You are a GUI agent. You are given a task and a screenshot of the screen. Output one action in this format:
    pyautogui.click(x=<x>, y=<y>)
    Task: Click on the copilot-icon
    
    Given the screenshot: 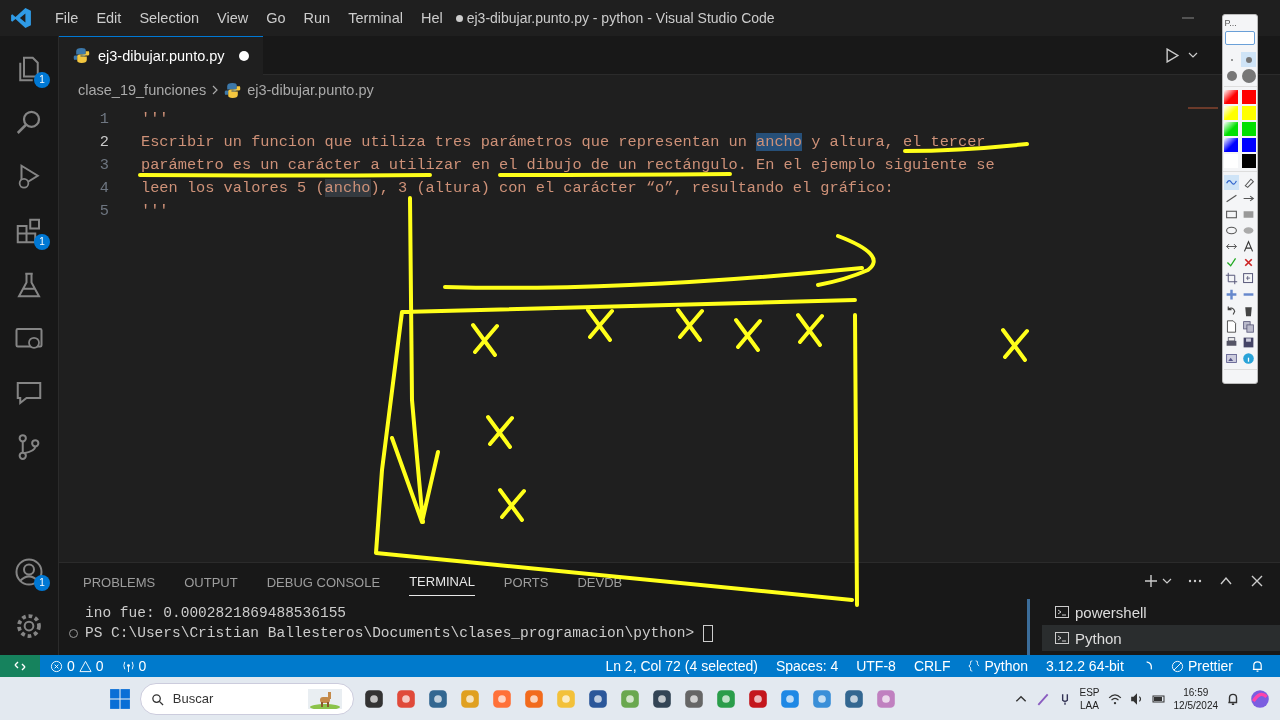 What is the action you would take?
    pyautogui.click(x=1260, y=698)
    